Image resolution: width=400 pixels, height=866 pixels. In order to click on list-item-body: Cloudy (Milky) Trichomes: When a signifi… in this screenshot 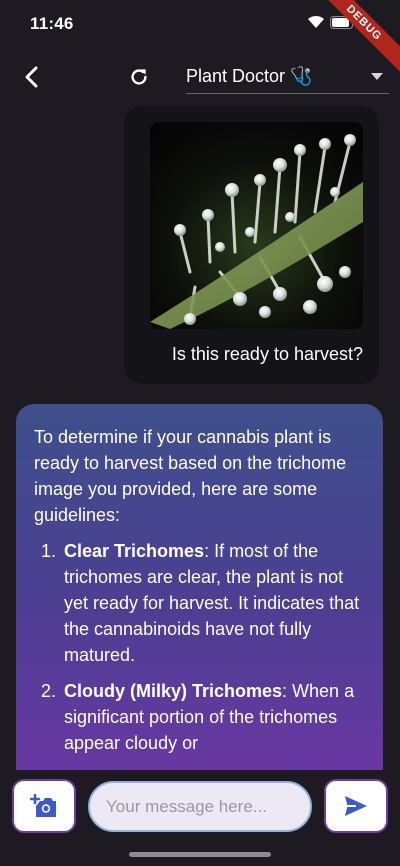, I will do `click(214, 717)`.